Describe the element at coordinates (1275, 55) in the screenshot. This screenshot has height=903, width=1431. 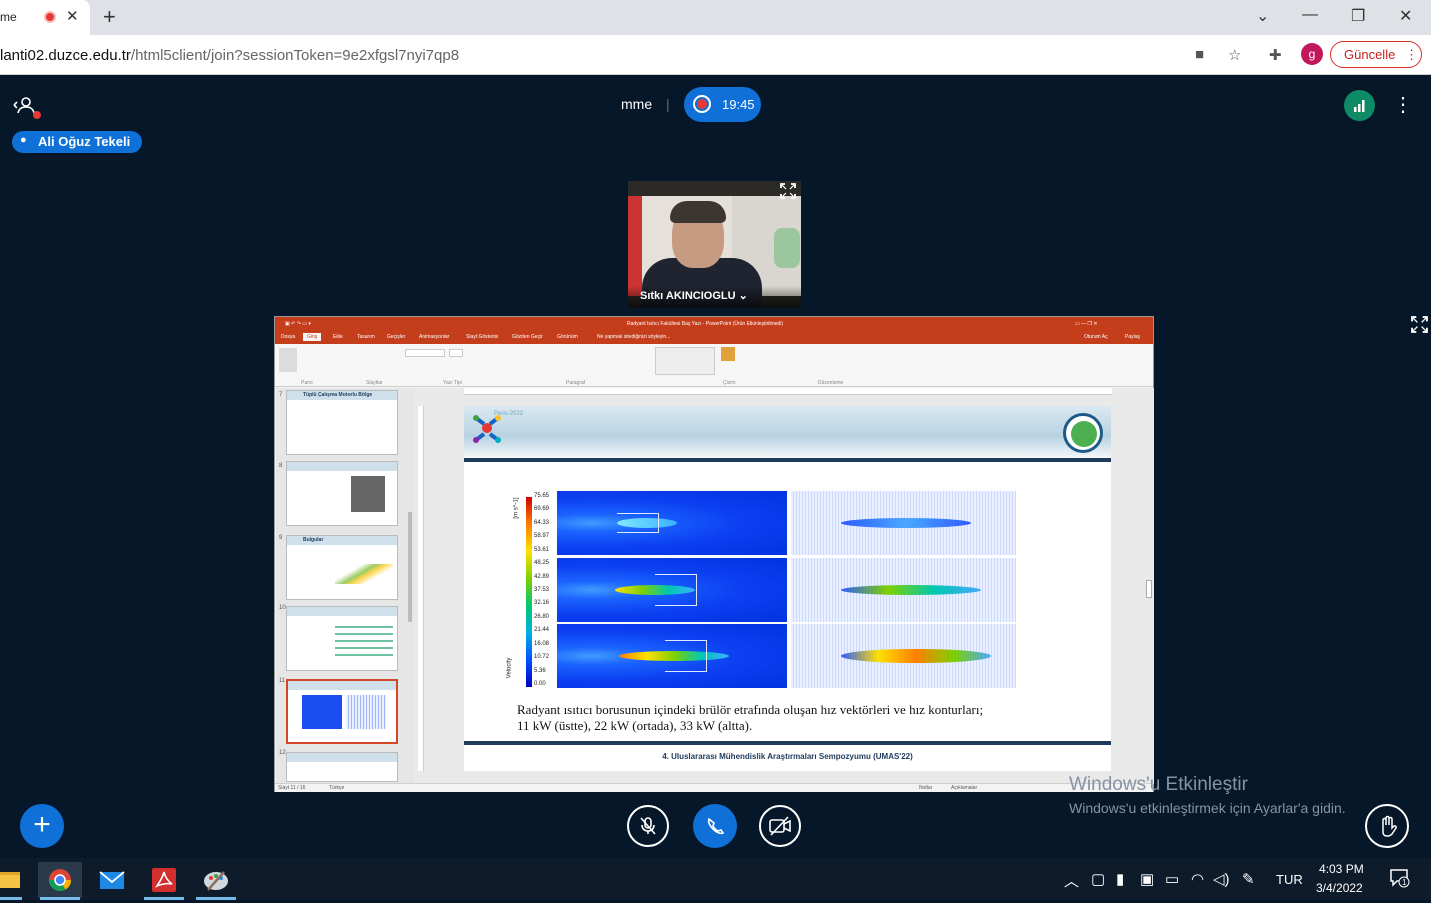
I see `extensions-icon: ✚` at that location.